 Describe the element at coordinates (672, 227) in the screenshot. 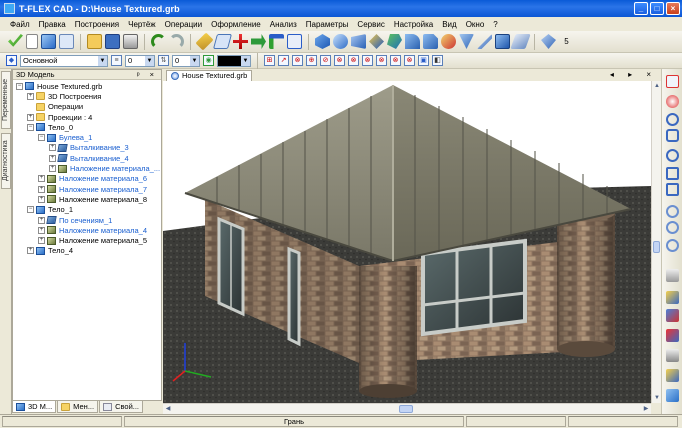

I see `zoom-out-icon` at that location.